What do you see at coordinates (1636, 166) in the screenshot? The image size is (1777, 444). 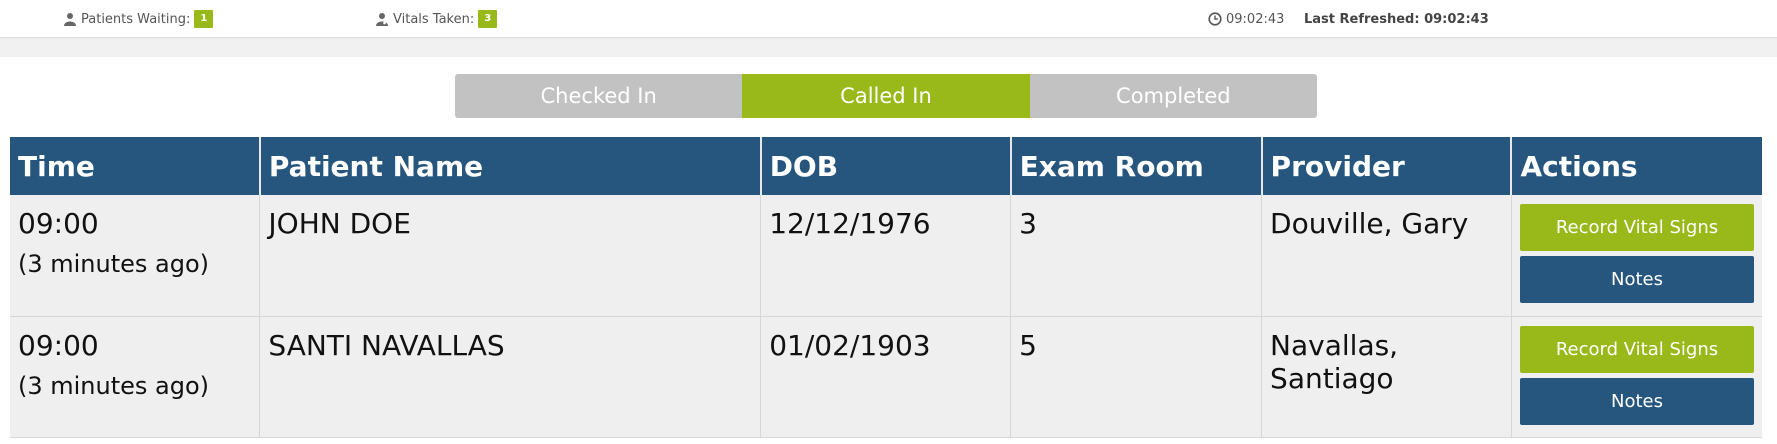 I see `header-actions: Actions` at bounding box center [1636, 166].